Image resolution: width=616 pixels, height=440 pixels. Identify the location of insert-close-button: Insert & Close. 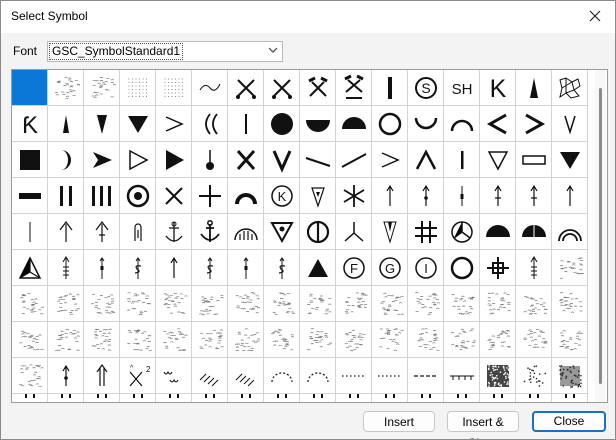
(483, 425).